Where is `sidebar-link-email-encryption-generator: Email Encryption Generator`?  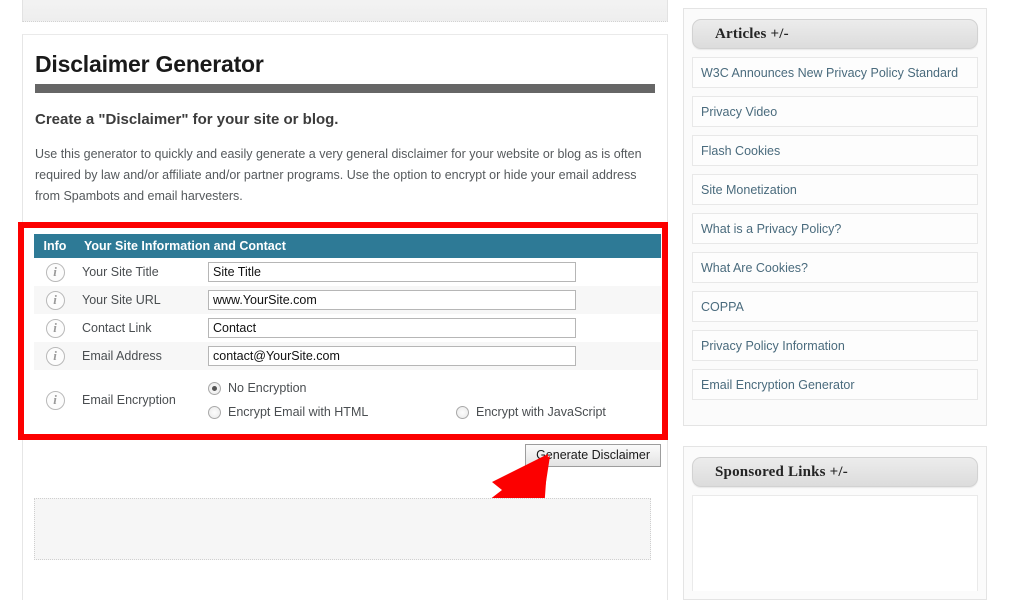 sidebar-link-email-encryption-generator: Email Encryption Generator is located at coordinates (778, 385).